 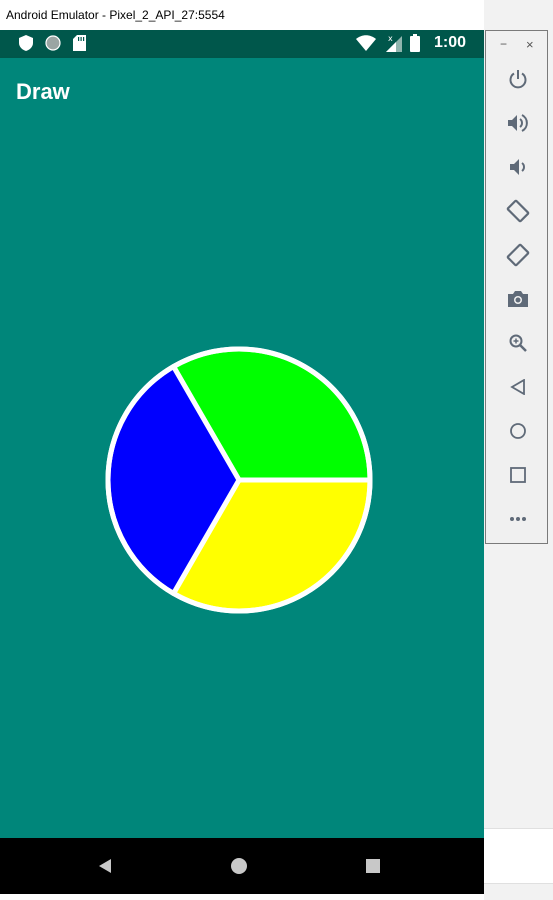 I want to click on wifi-icon, so click(x=365, y=43).